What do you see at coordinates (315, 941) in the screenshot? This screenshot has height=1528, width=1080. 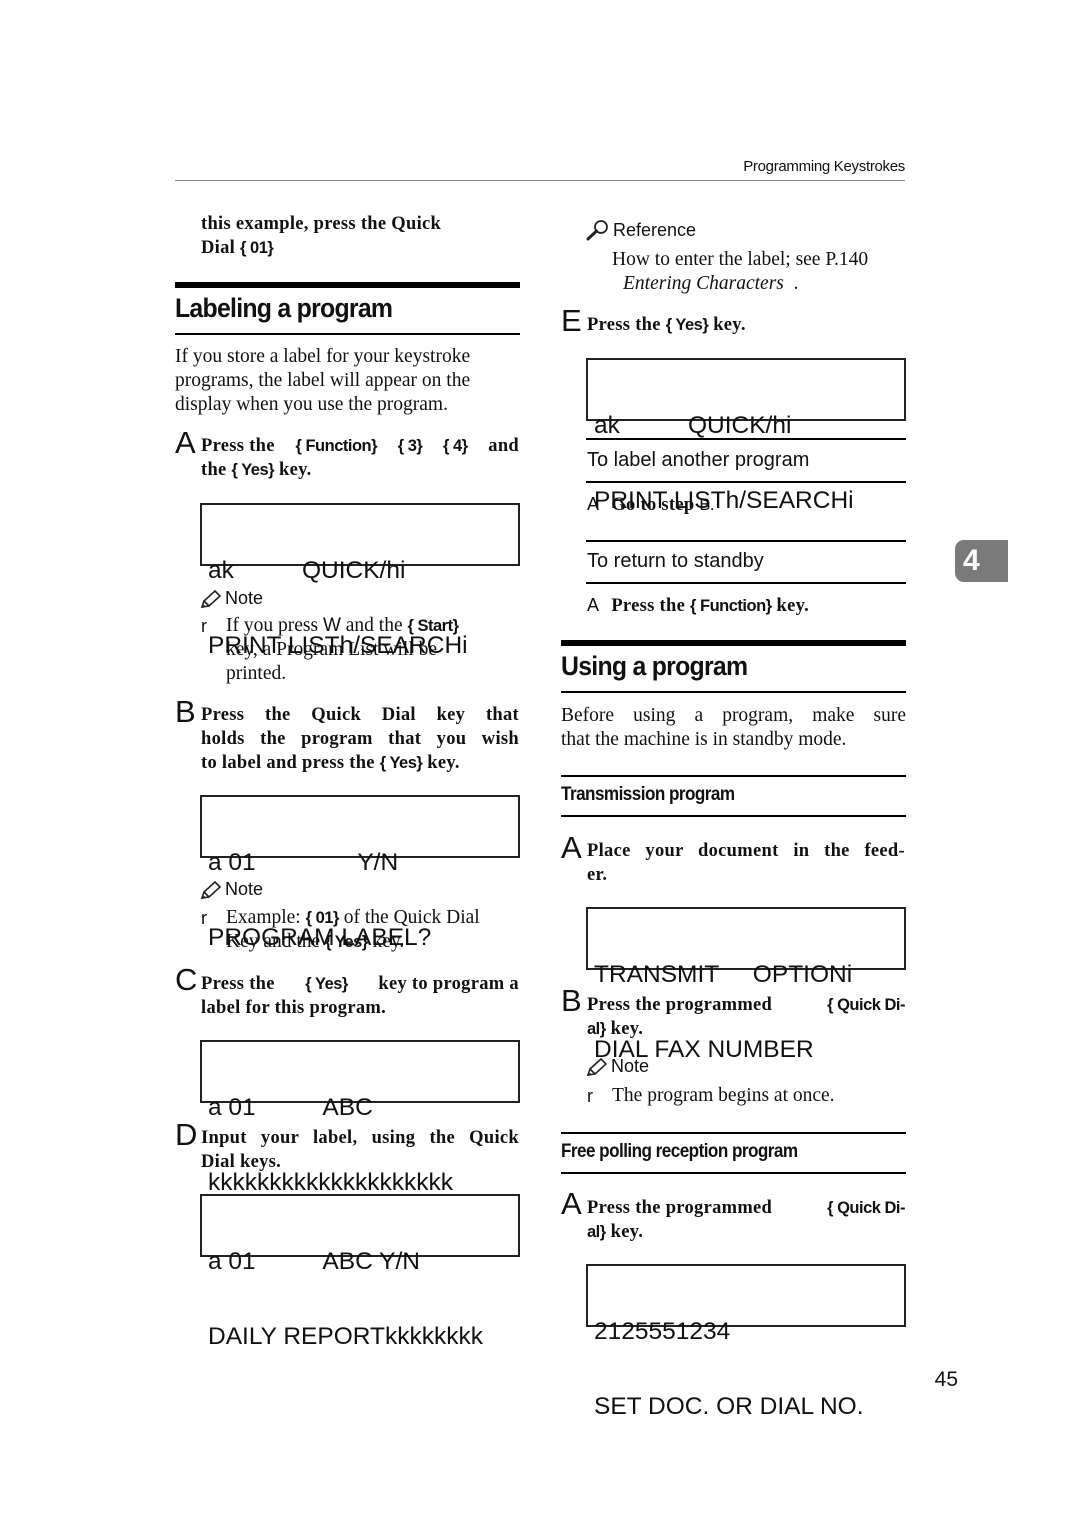 I see `note-line: Key and the { Yes} key.` at bounding box center [315, 941].